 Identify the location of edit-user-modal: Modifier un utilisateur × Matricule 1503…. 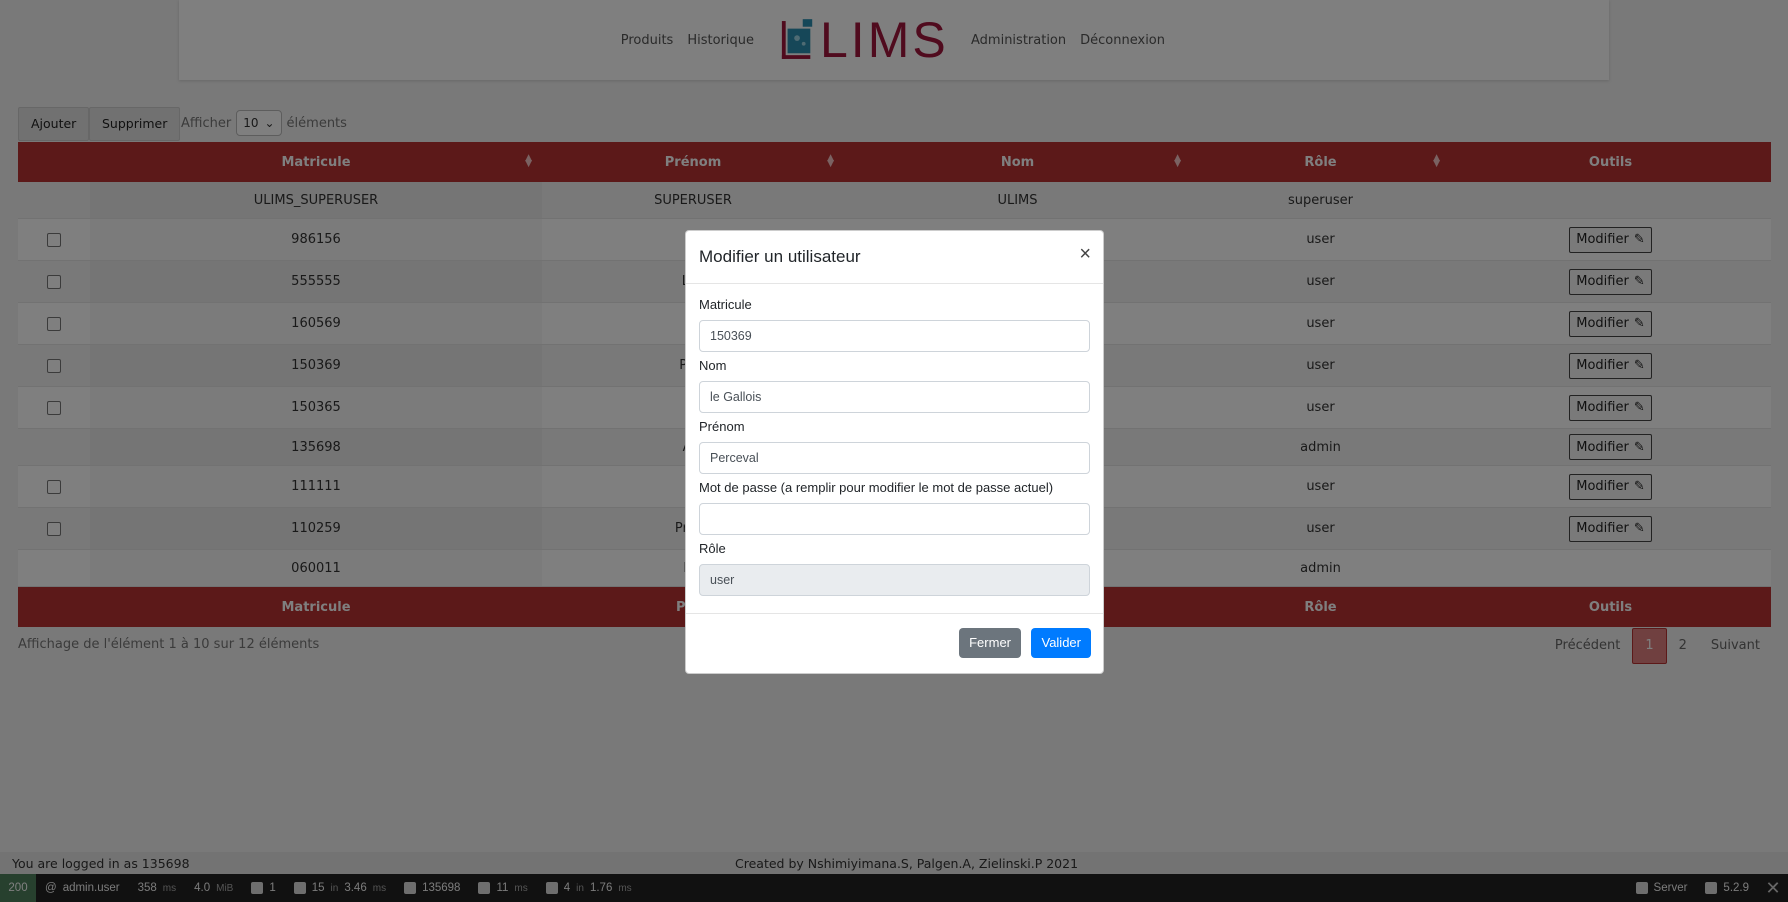
(894, 452).